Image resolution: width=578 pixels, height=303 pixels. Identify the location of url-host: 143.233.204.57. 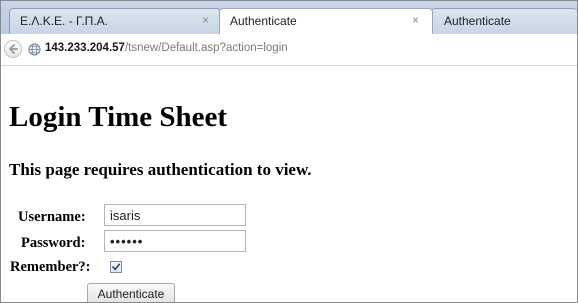
(85, 48).